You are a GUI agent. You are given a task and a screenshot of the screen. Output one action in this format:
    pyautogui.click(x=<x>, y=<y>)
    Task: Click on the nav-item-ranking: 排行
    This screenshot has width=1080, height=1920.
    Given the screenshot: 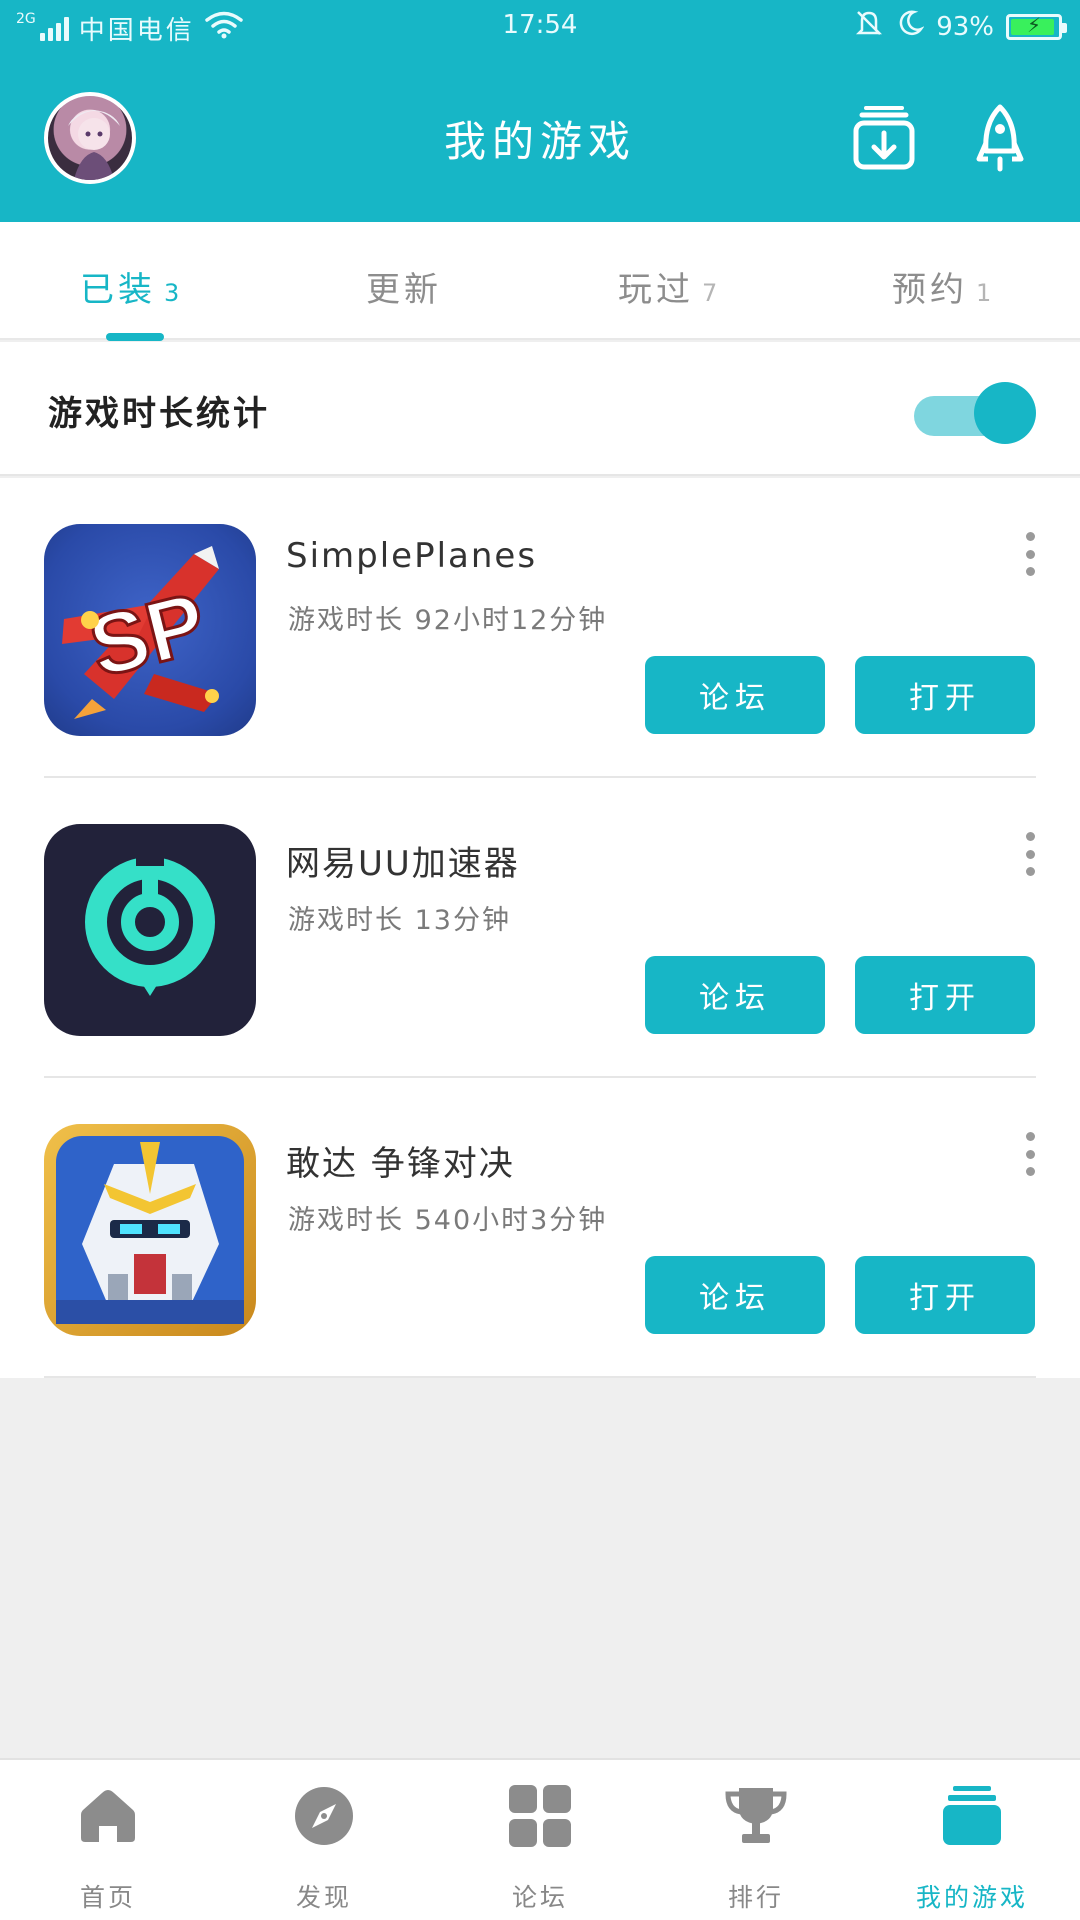 What is the action you would take?
    pyautogui.click(x=756, y=1840)
    